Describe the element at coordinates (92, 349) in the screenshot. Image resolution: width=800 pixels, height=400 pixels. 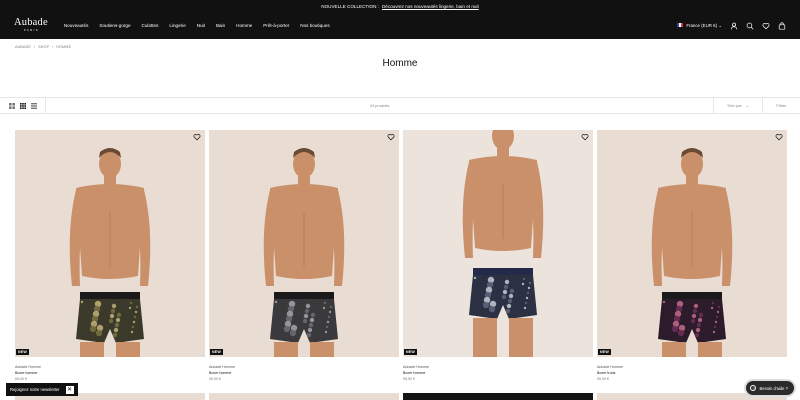
I see `model-leg-left` at that location.